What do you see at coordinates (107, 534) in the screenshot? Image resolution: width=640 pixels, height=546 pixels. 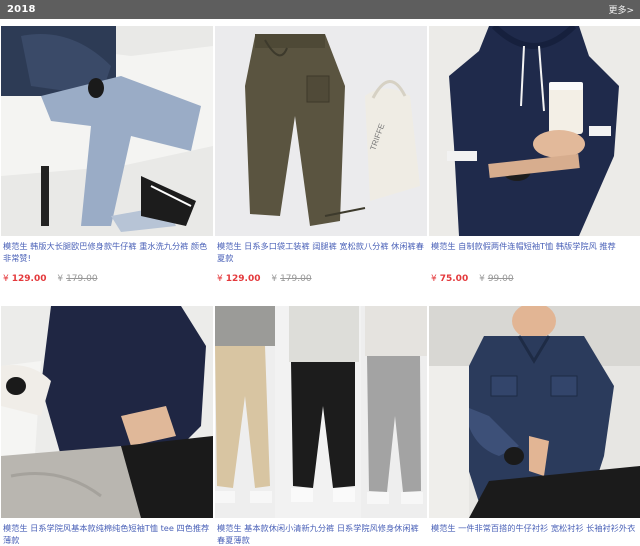 I see `product-title-link: 模范生 日系学院风基本款纯棉纯色短袖T恤 tee 四色推荐薄款` at bounding box center [107, 534].